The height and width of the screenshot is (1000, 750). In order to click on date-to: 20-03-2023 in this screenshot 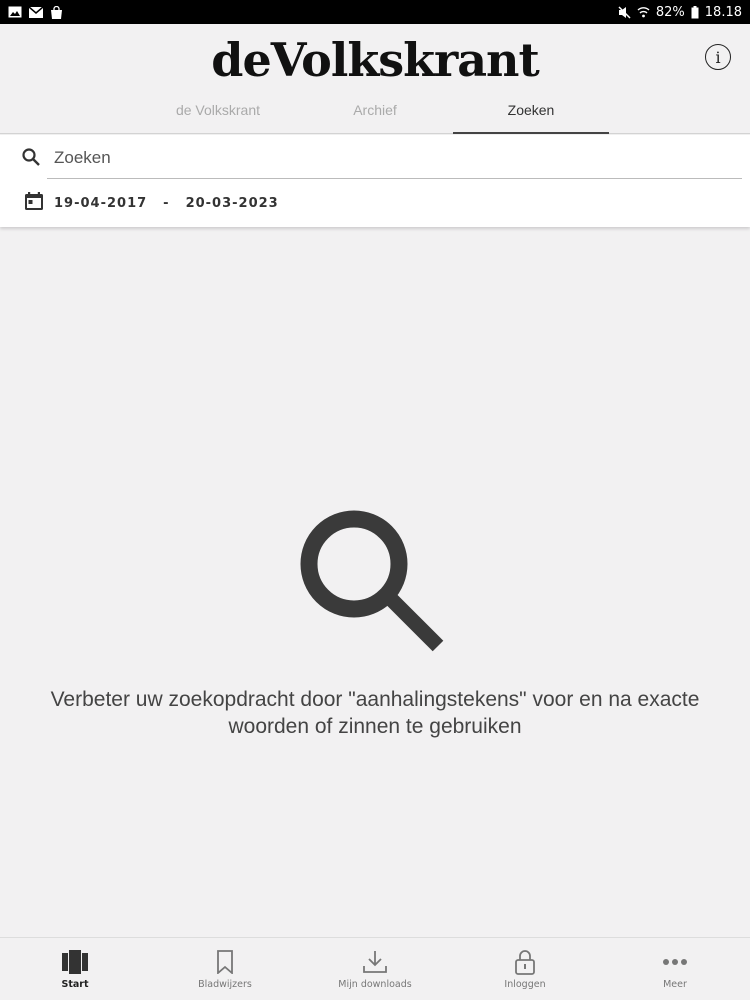, I will do `click(232, 203)`.